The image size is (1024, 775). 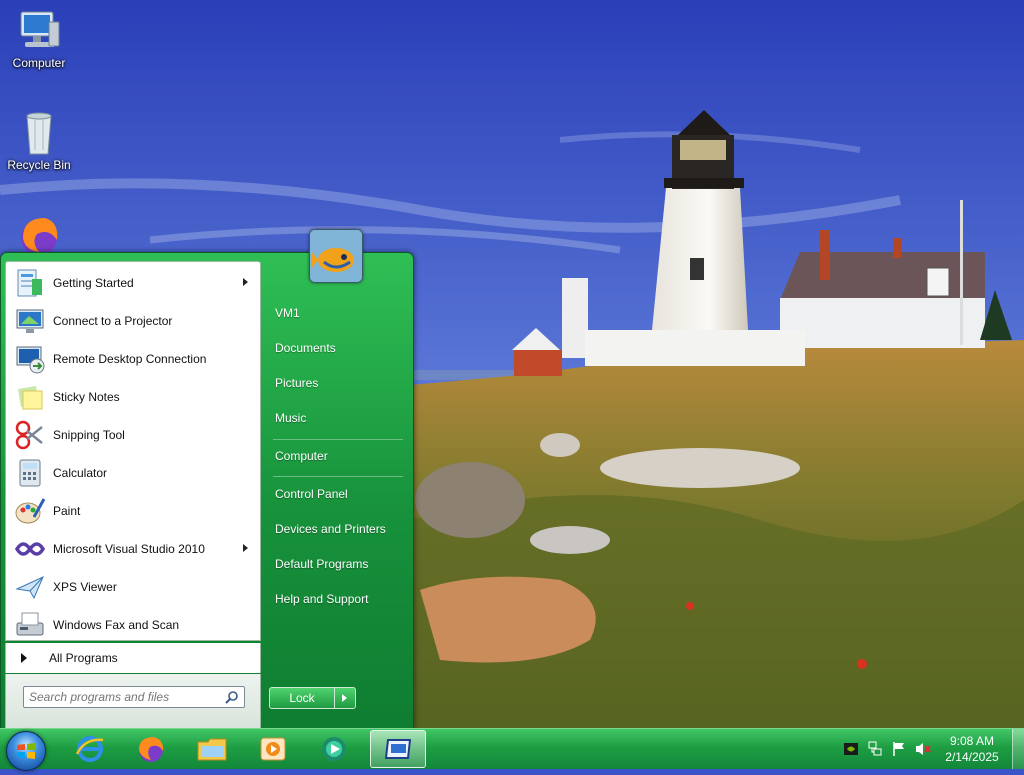 I want to click on taskbar-media-center, so click(x=334, y=749).